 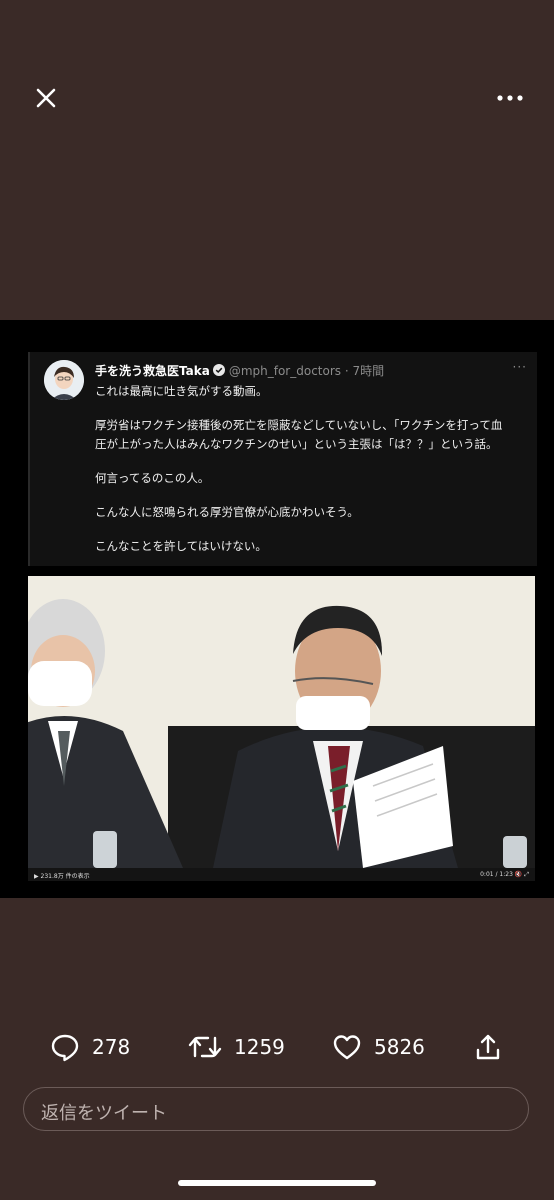 I want to click on time-display: 0:01 / 1:23, so click(x=496, y=874).